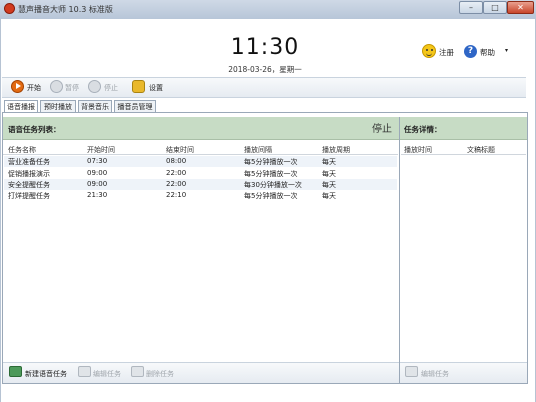  What do you see at coordinates (101, 150) in the screenshot?
I see `column-header-start-time: 开始时间` at bounding box center [101, 150].